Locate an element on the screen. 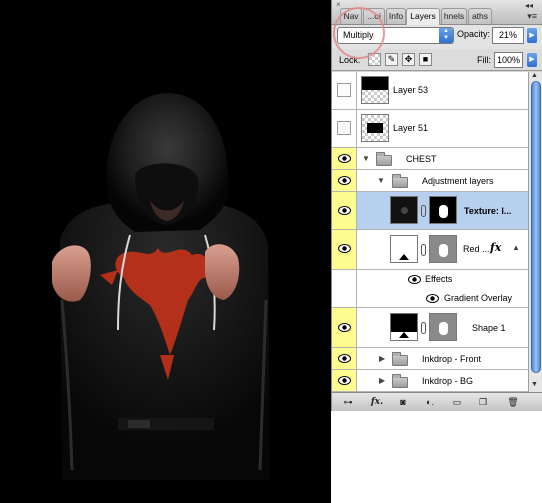  vector-mask-thumbnail is located at coordinates (443, 327).